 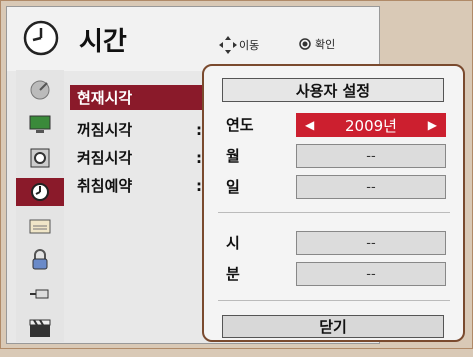 I want to click on minute-field: --, so click(x=371, y=274).